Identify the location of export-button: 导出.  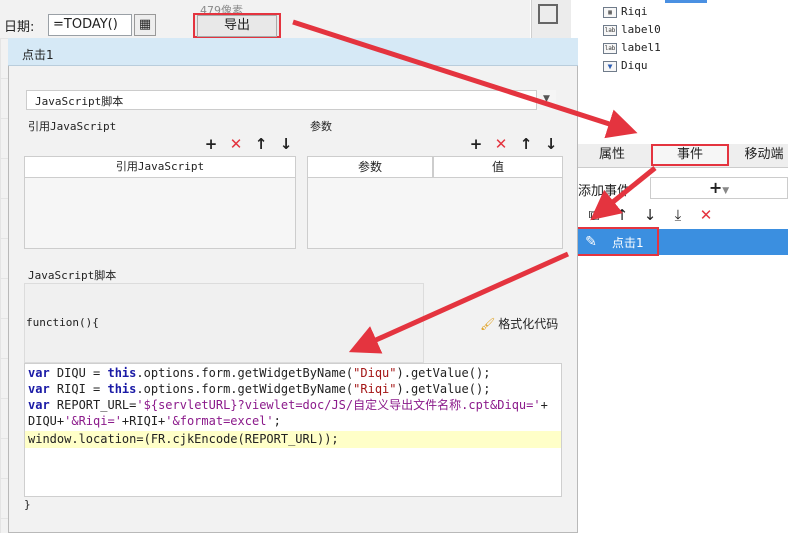
(237, 25).